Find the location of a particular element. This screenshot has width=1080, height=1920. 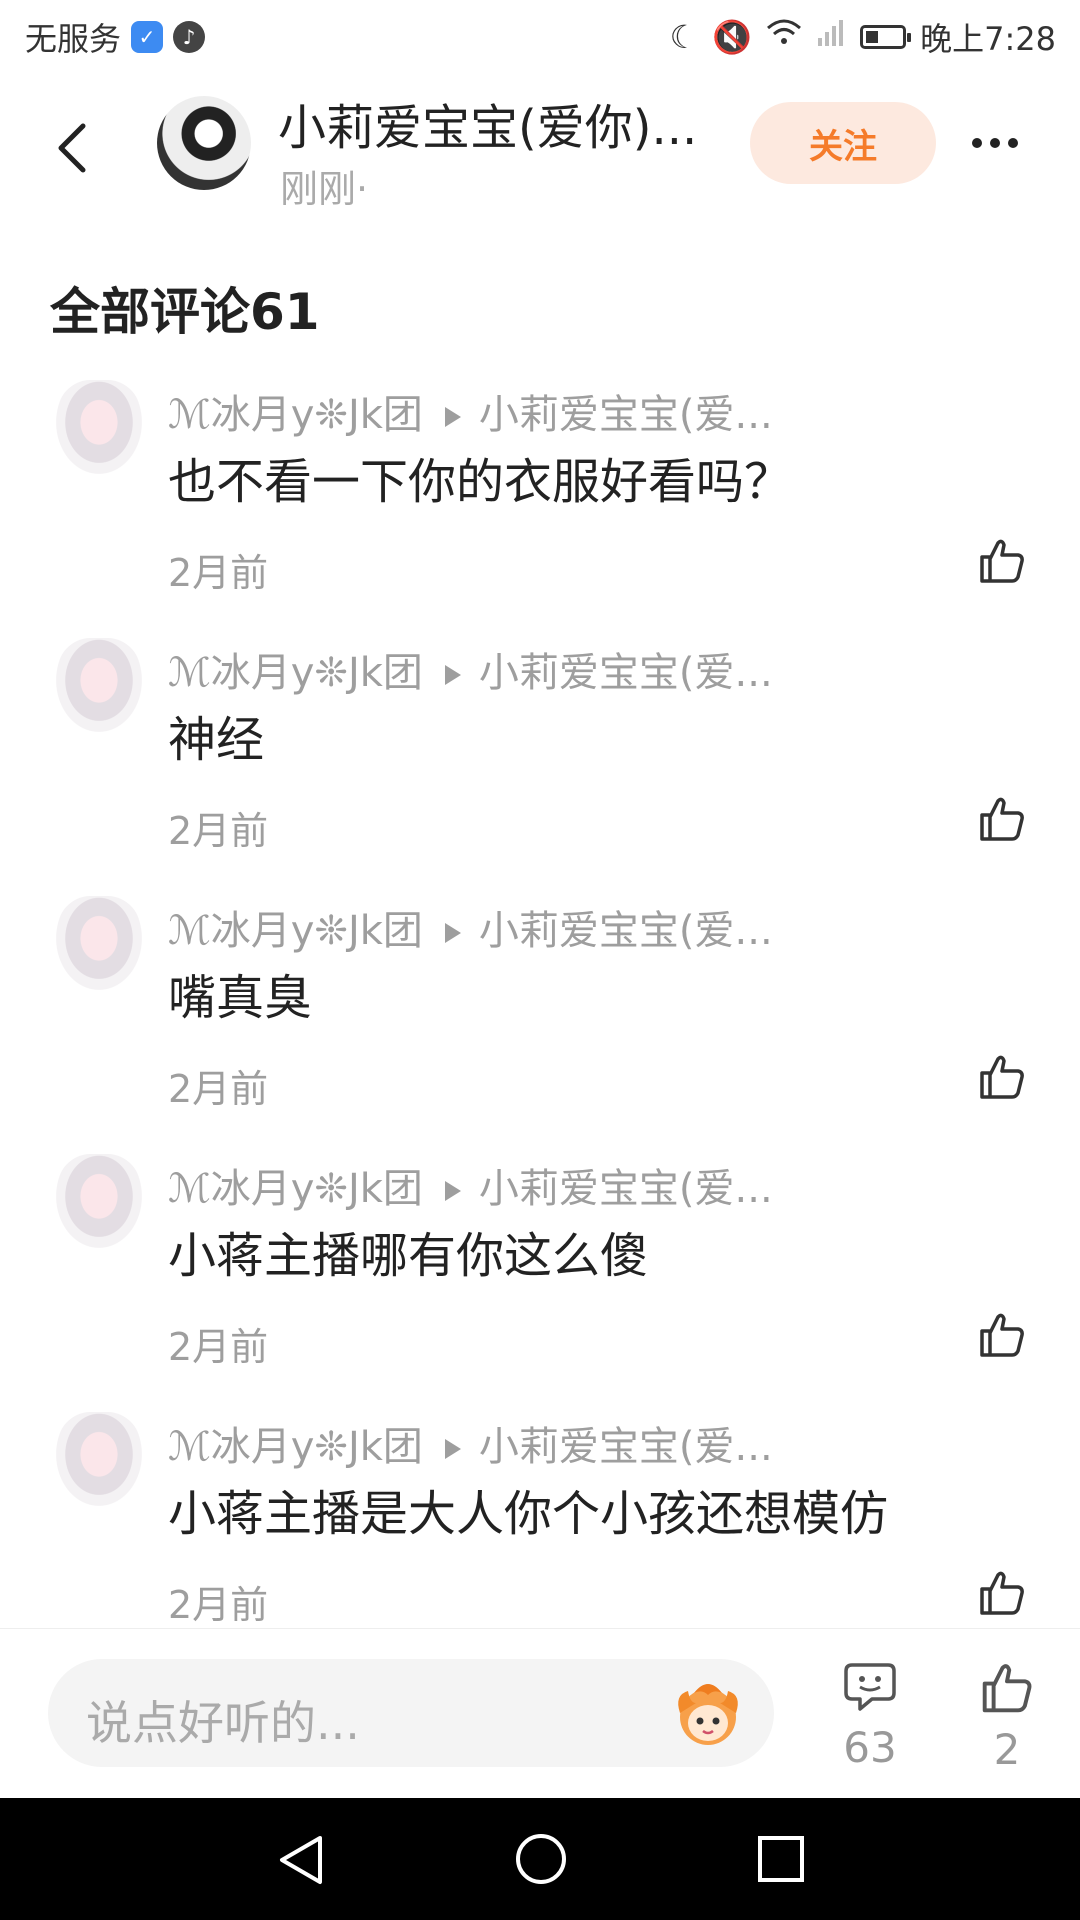

nav-back-icon is located at coordinates (301, 1860).